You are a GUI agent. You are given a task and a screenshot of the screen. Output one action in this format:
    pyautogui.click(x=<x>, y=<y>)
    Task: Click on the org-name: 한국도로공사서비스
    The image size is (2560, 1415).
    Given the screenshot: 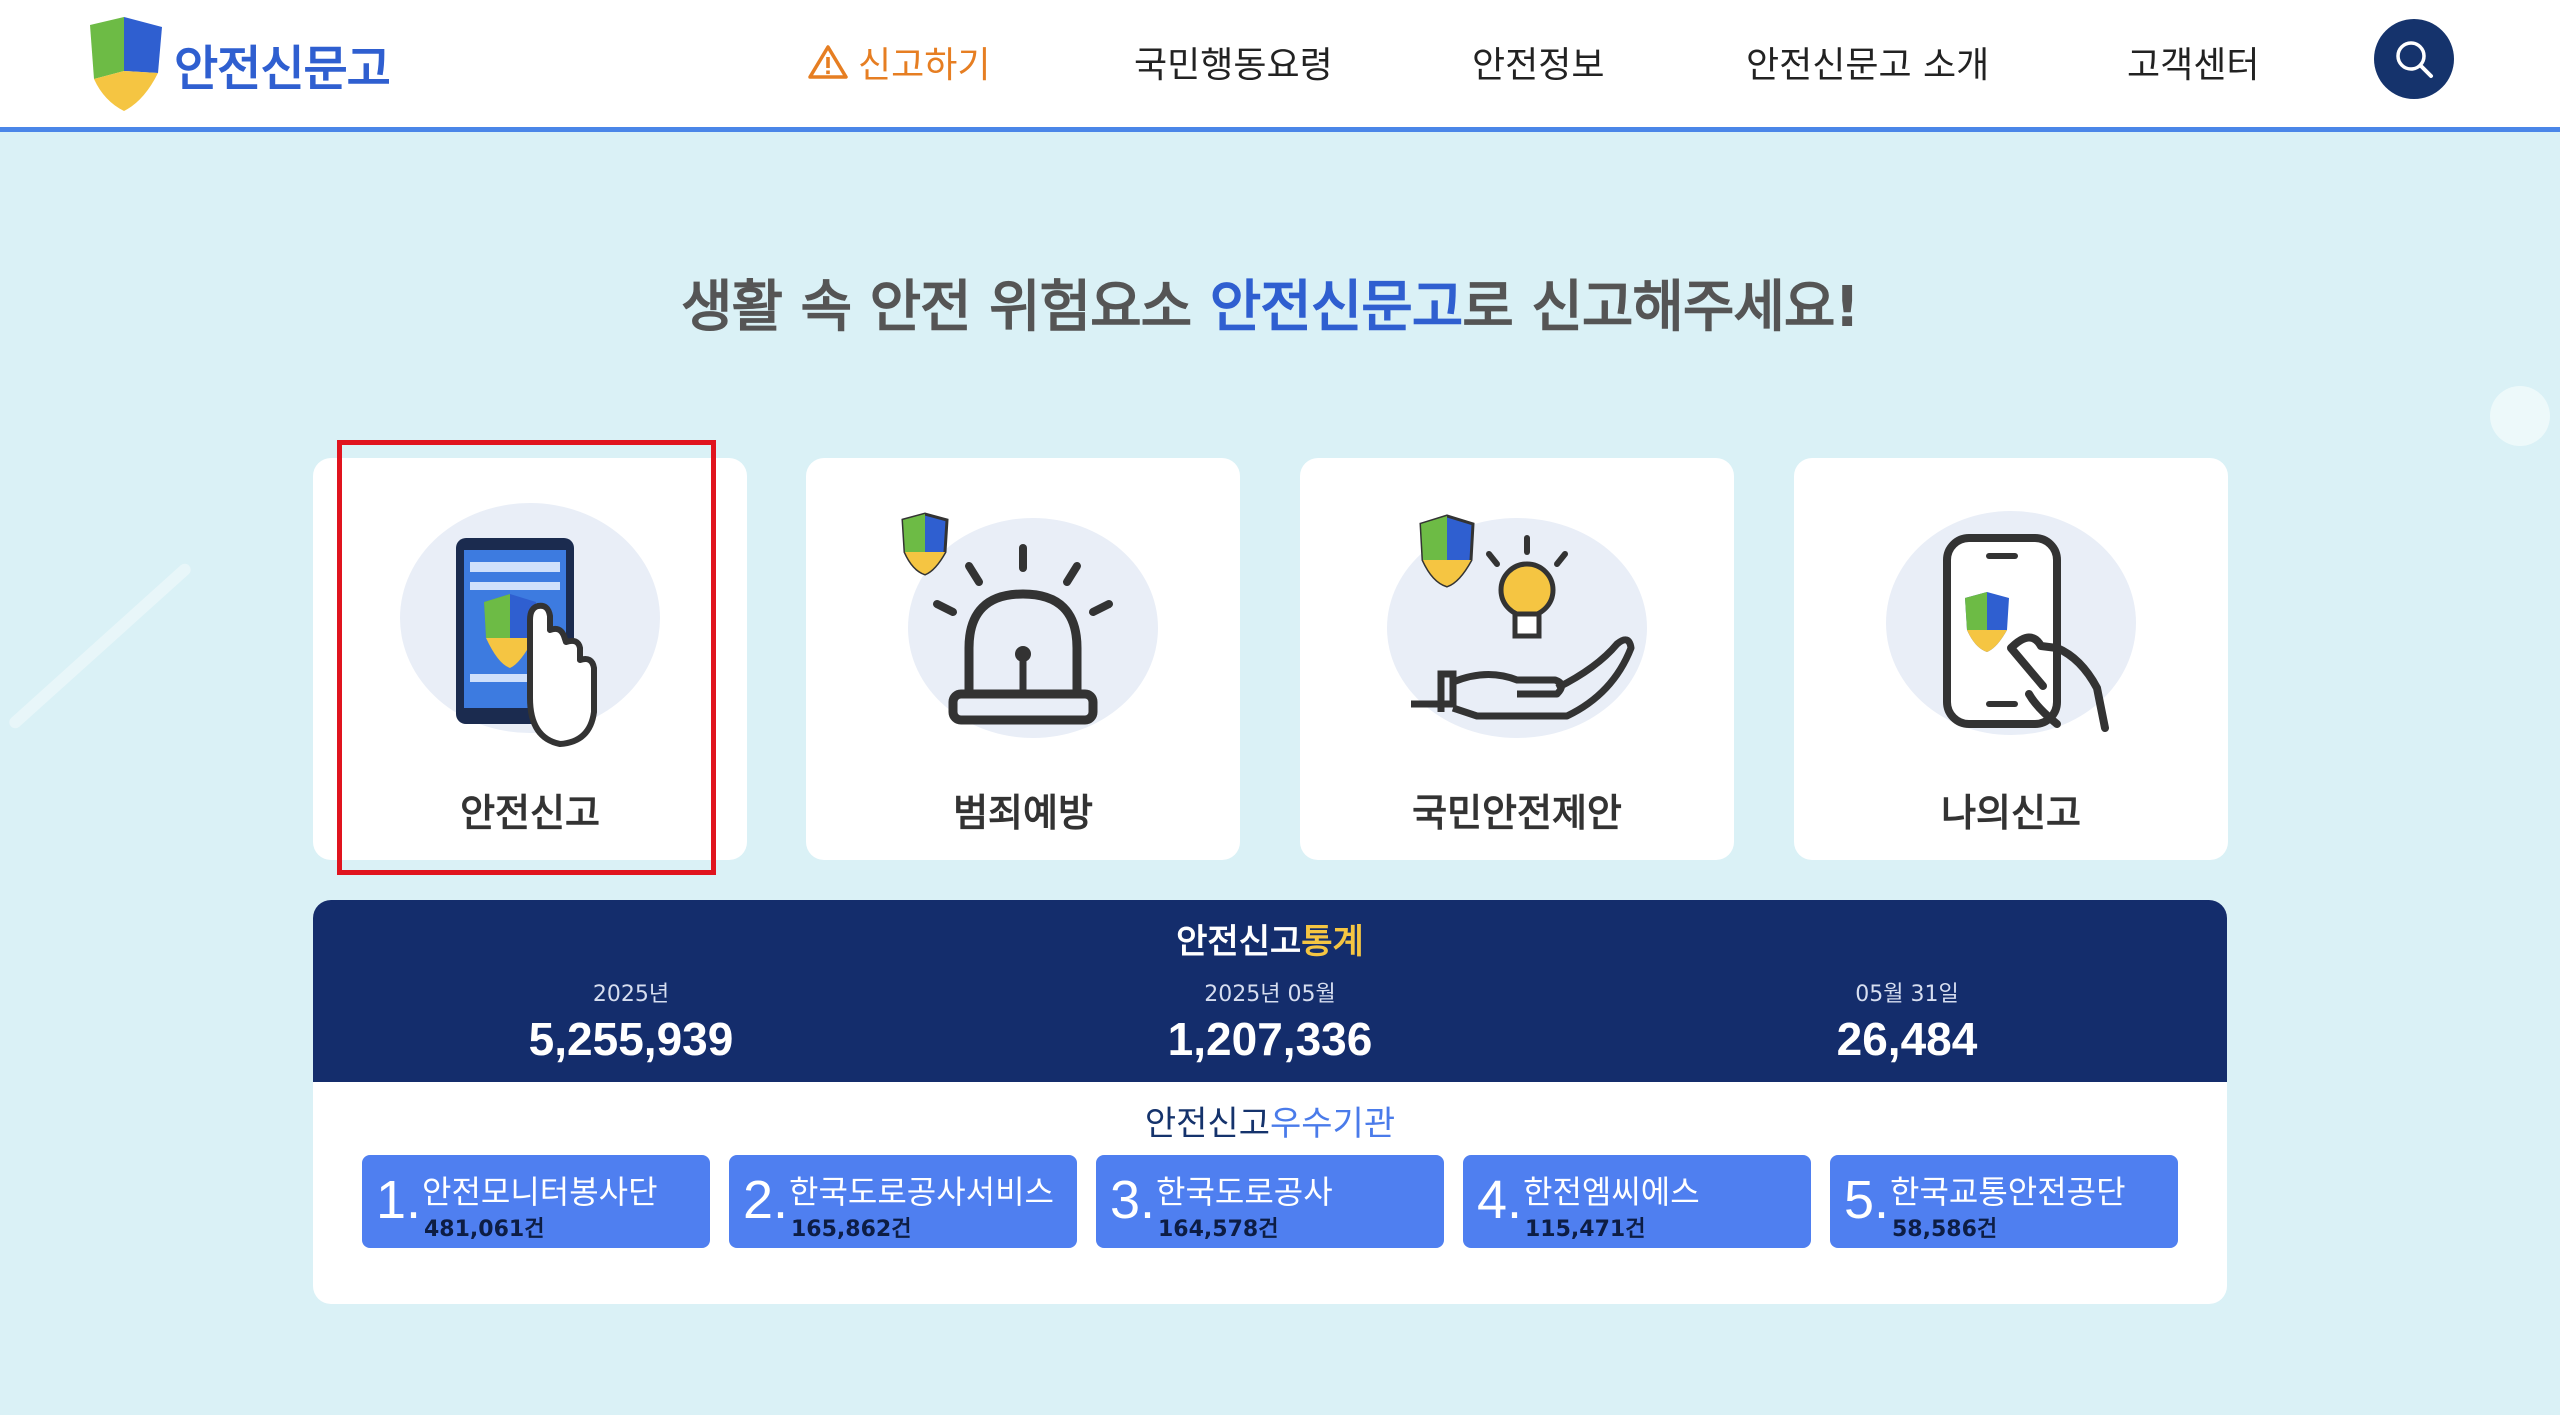 What is the action you would take?
    pyautogui.click(x=921, y=1192)
    